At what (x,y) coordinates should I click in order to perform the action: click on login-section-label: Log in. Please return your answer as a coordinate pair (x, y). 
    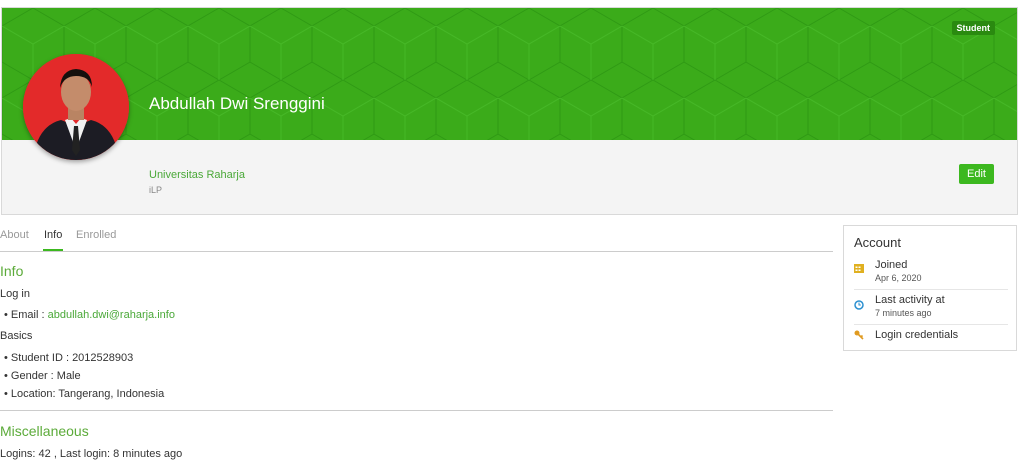
    Looking at the image, I should click on (15, 294).